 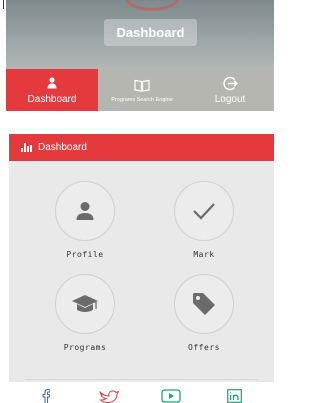 What do you see at coordinates (152, 5) in the screenshot?
I see `header-decoration` at bounding box center [152, 5].